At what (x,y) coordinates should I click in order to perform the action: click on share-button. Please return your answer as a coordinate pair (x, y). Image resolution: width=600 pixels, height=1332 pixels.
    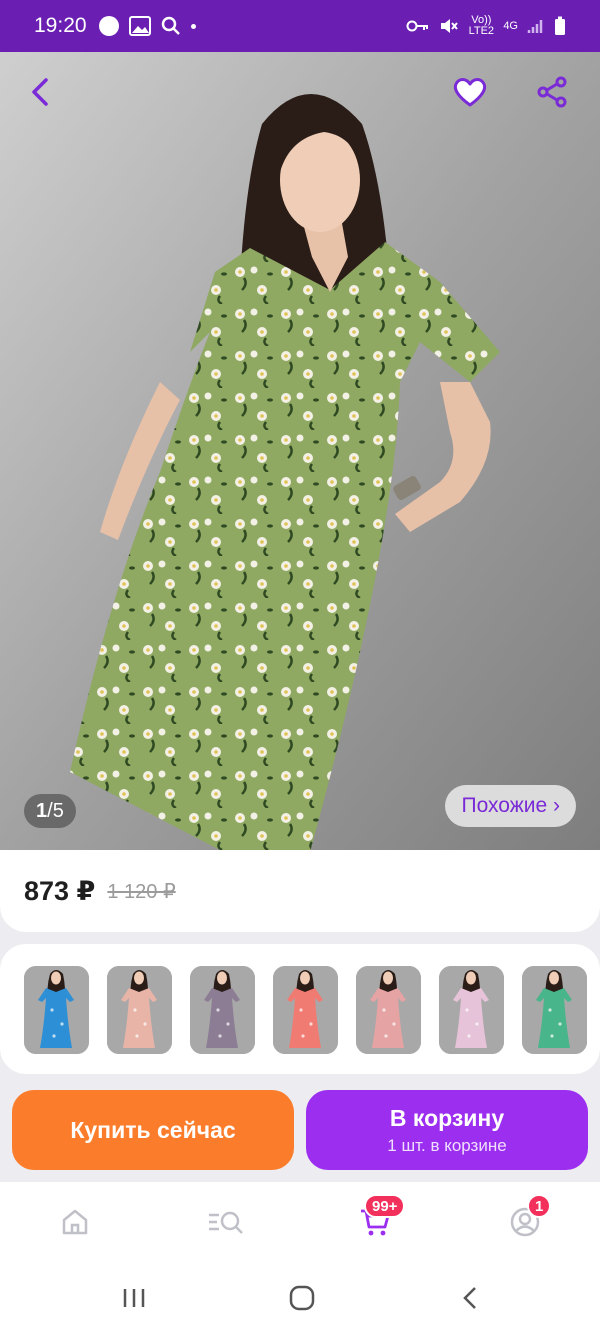
    Looking at the image, I should click on (552, 92).